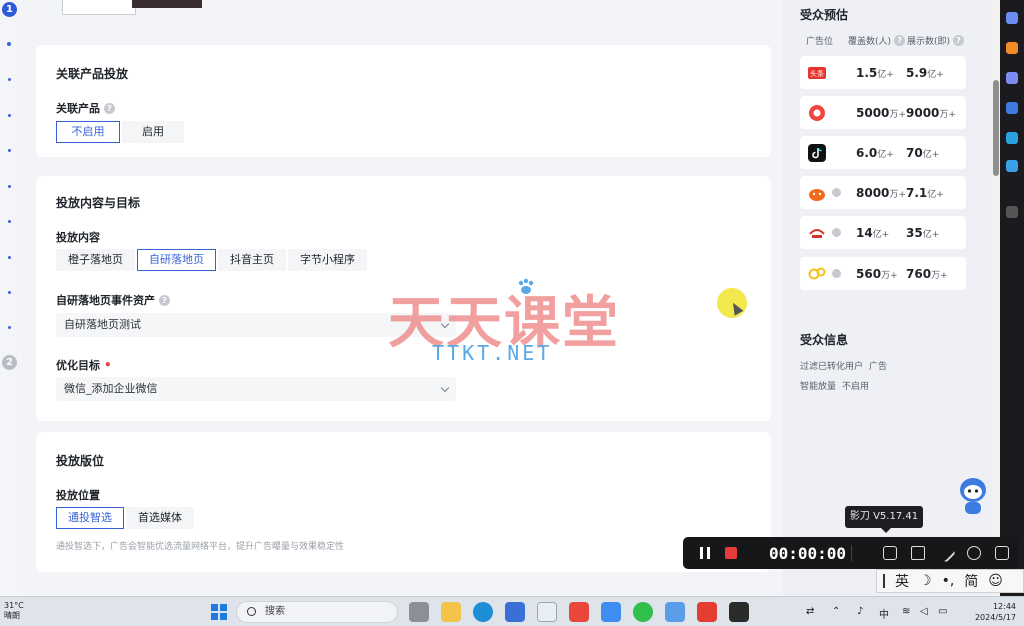 This screenshot has height=626, width=1024. What do you see at coordinates (78, 108) in the screenshot?
I see `related-product-label-text: 关联产品` at bounding box center [78, 108].